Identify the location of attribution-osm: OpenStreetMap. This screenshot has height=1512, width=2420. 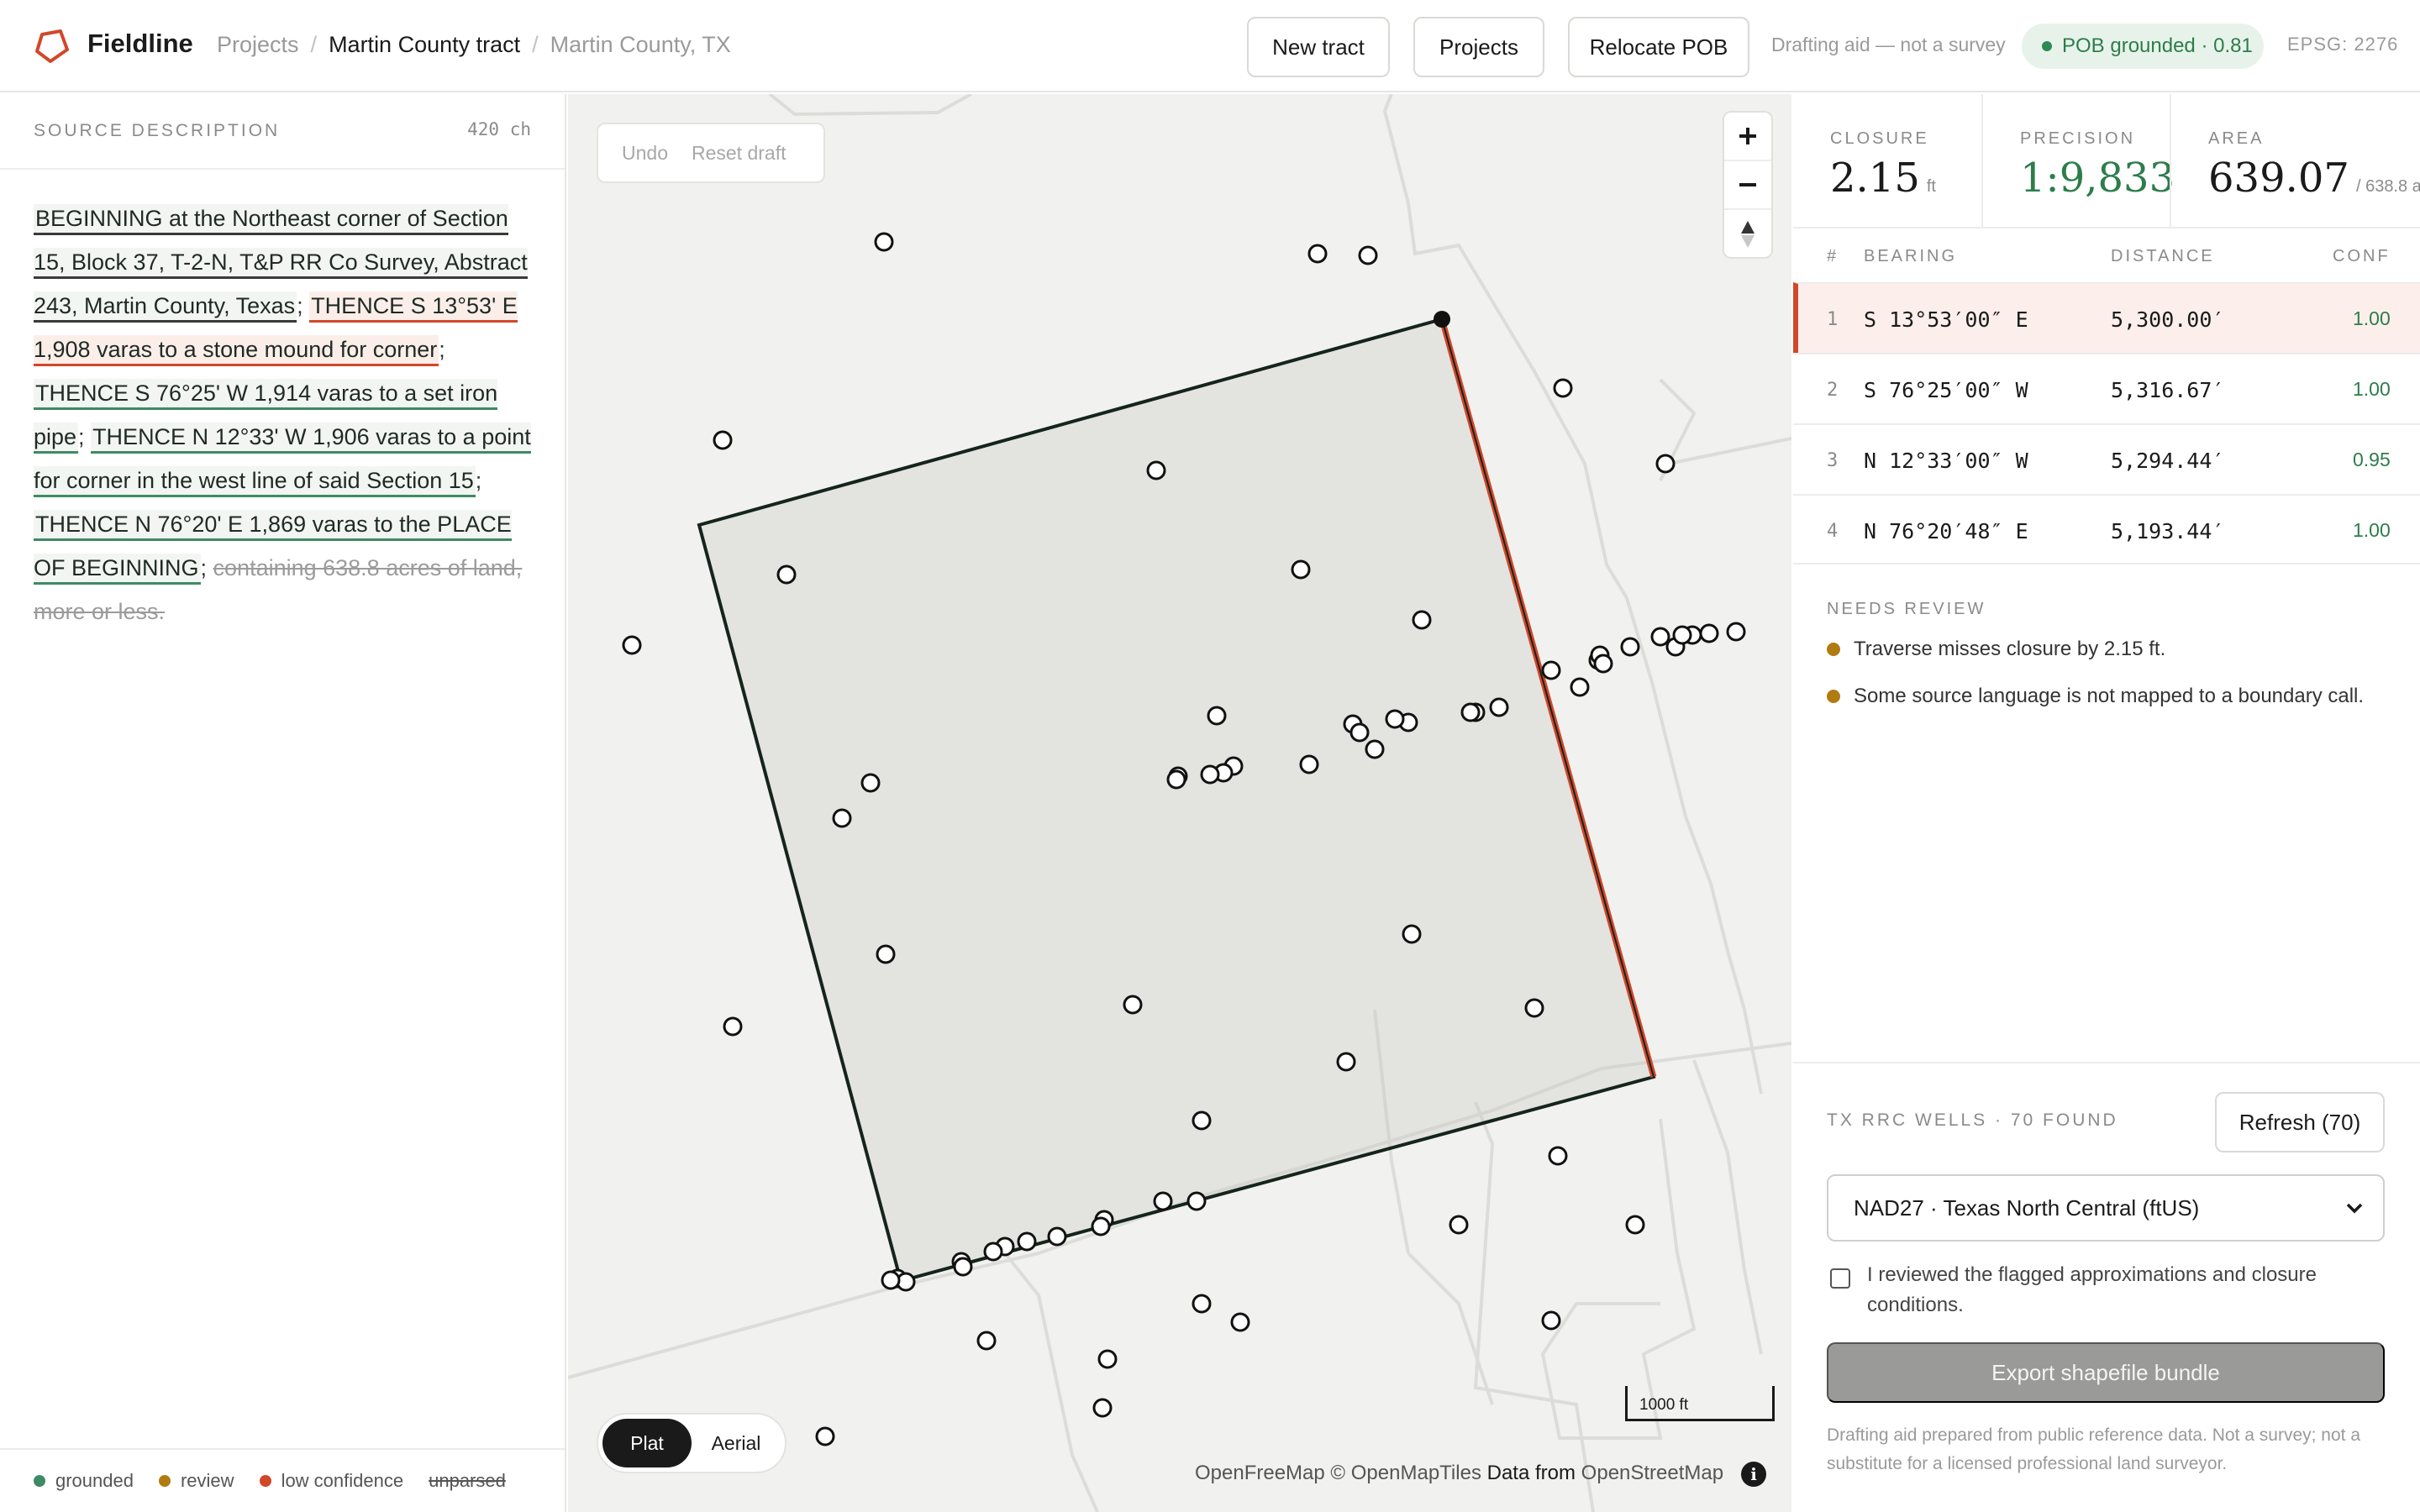
(1652, 1473).